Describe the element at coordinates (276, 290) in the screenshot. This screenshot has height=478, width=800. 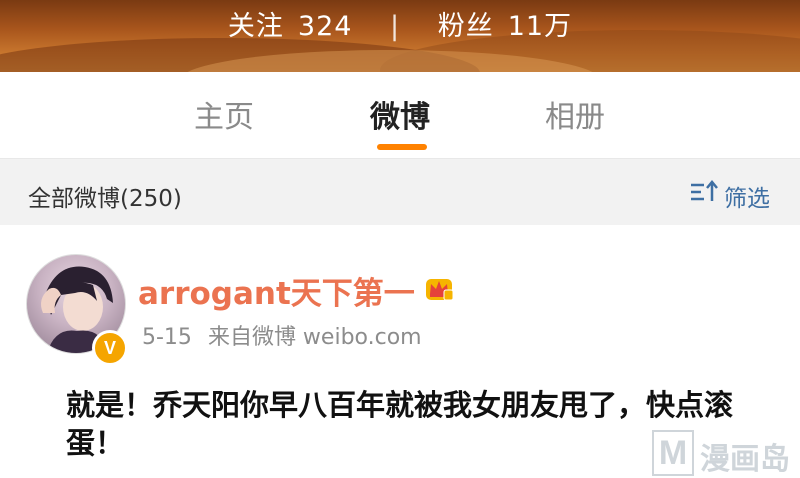
I see `post-username: arrogant天下第一` at that location.